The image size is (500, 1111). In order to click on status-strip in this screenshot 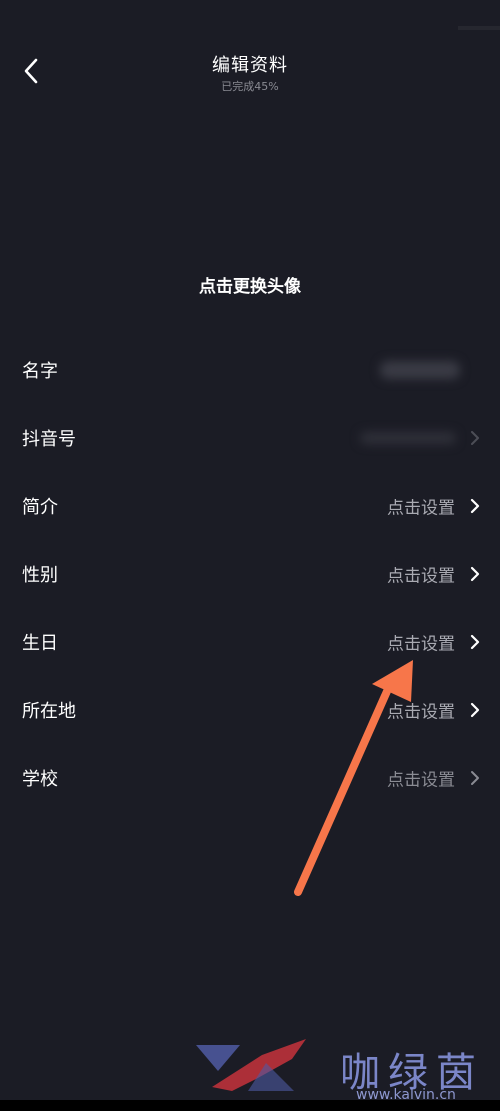, I will do `click(479, 28)`.